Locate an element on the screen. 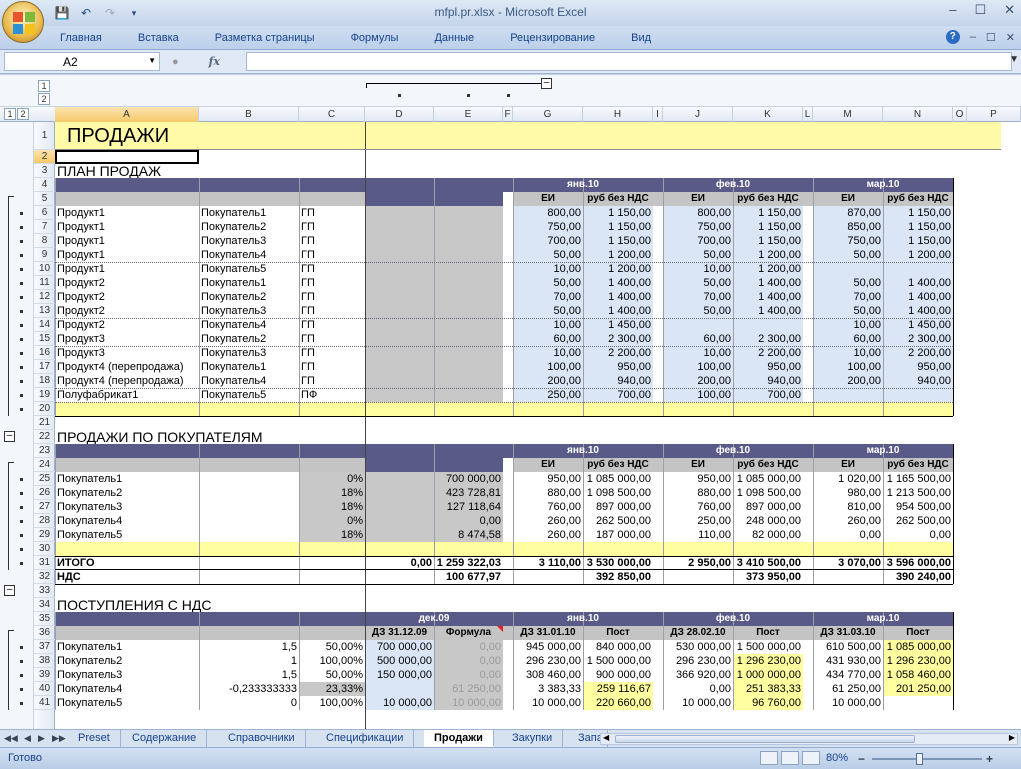  plan-value: 700,00 is located at coordinates (698, 241).